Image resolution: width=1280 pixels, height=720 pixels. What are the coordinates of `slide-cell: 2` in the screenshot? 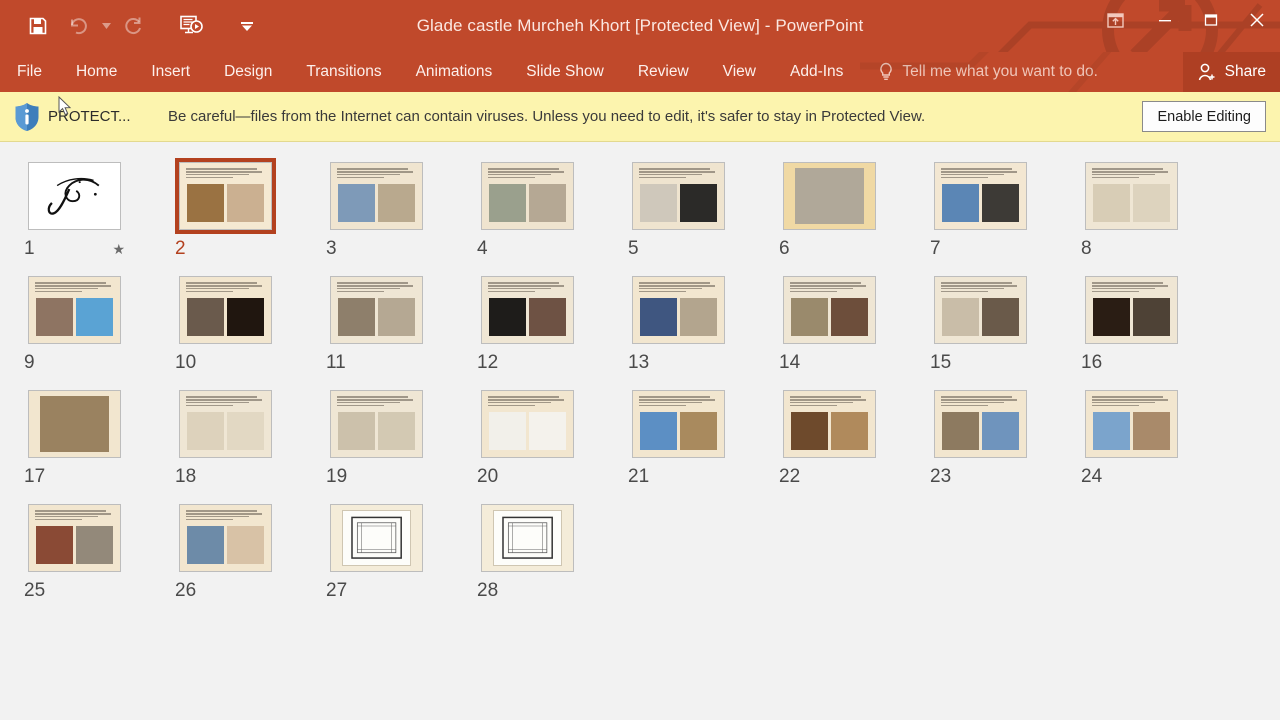 It's located at (250, 209).